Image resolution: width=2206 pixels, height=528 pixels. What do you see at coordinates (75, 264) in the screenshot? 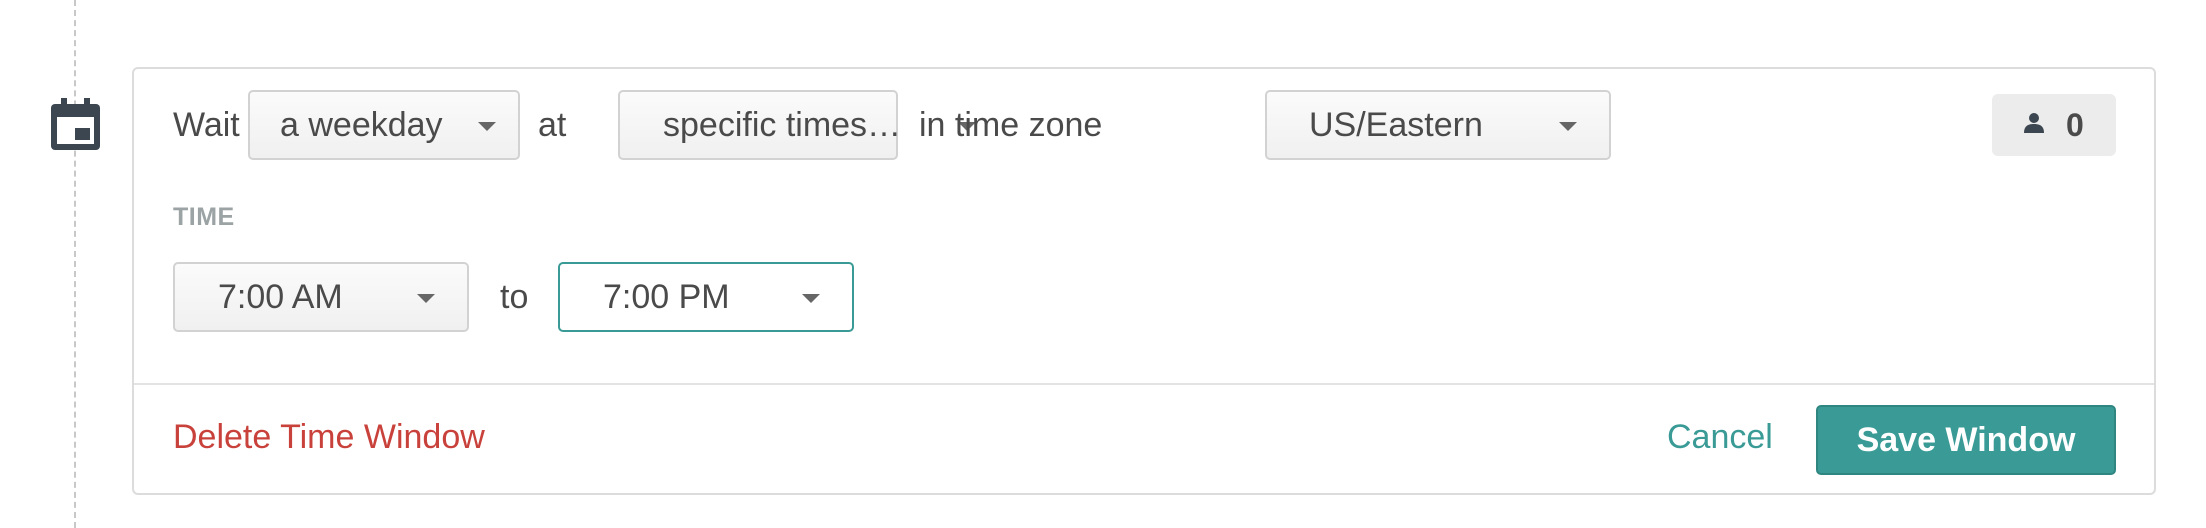
I see `timeline-connector` at bounding box center [75, 264].